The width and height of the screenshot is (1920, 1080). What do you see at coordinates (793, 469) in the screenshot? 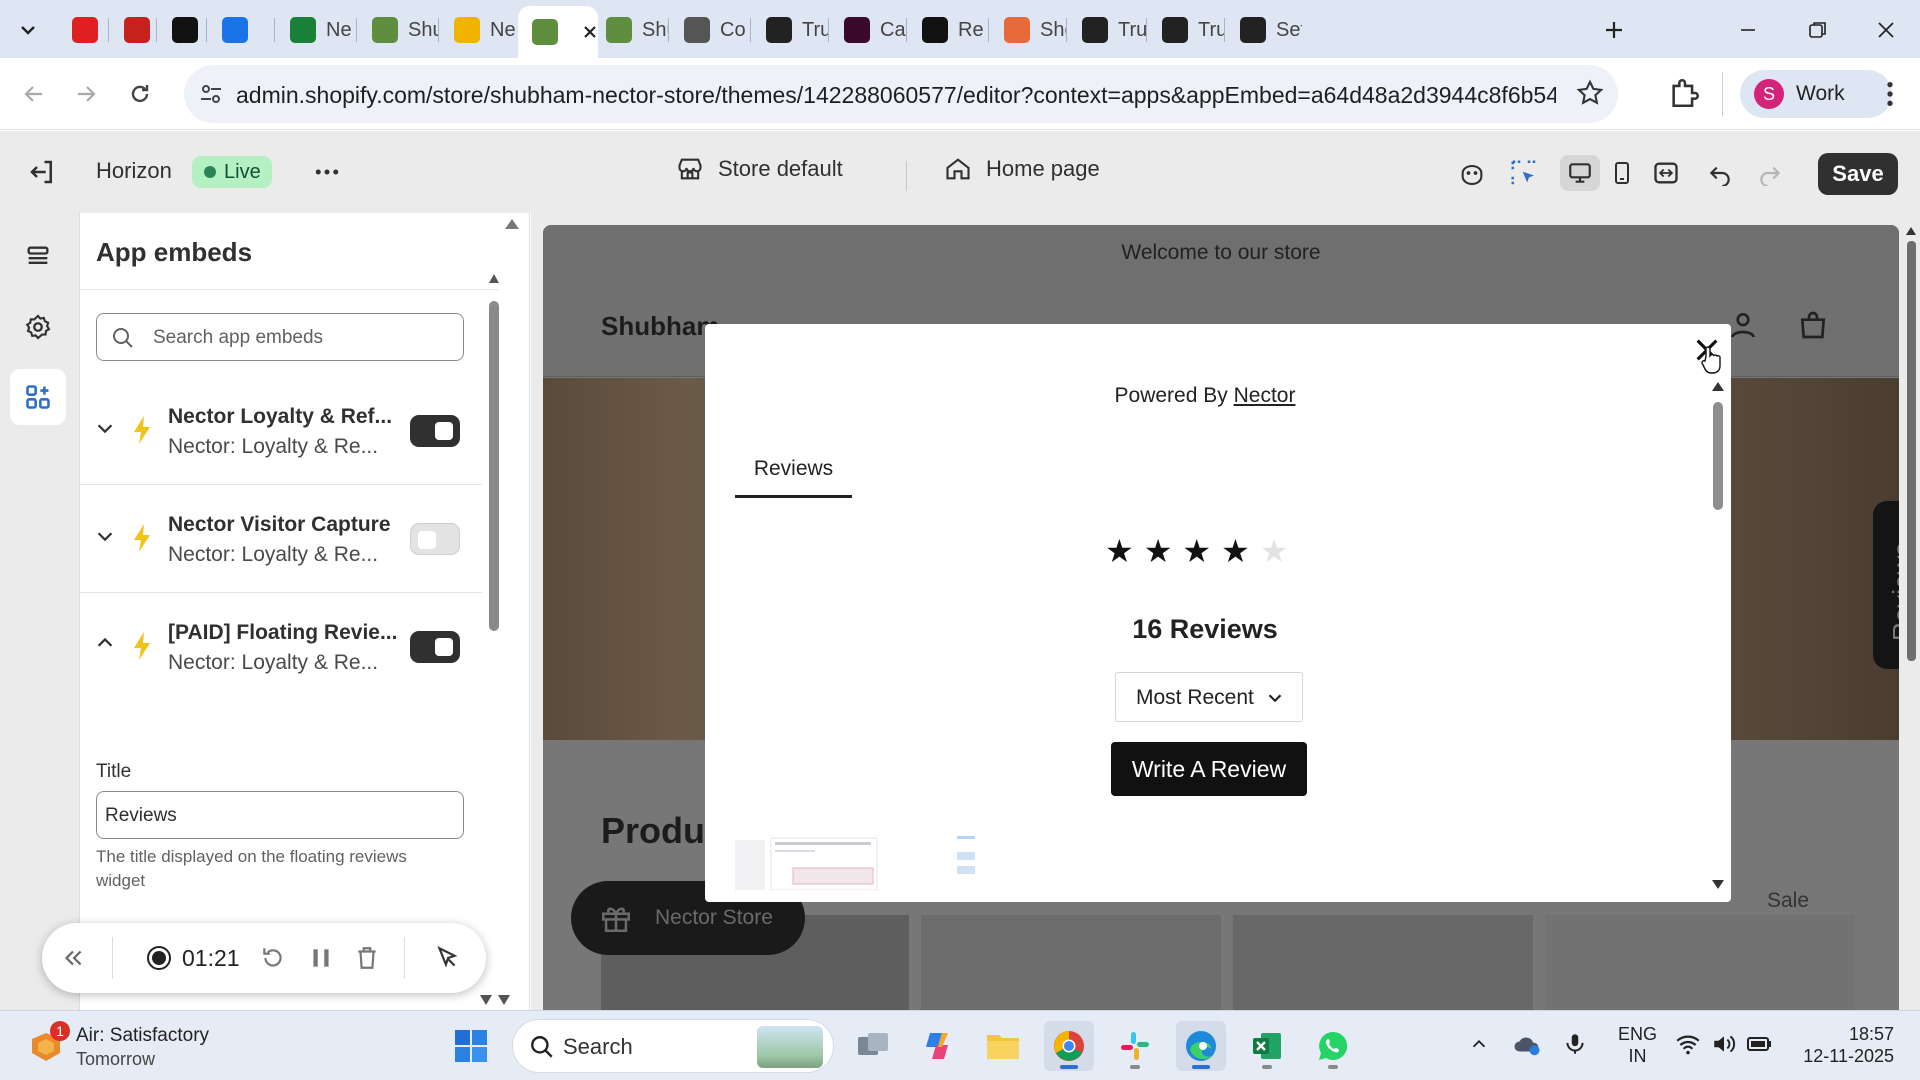
I see `tab-reviews: Reviews` at bounding box center [793, 469].